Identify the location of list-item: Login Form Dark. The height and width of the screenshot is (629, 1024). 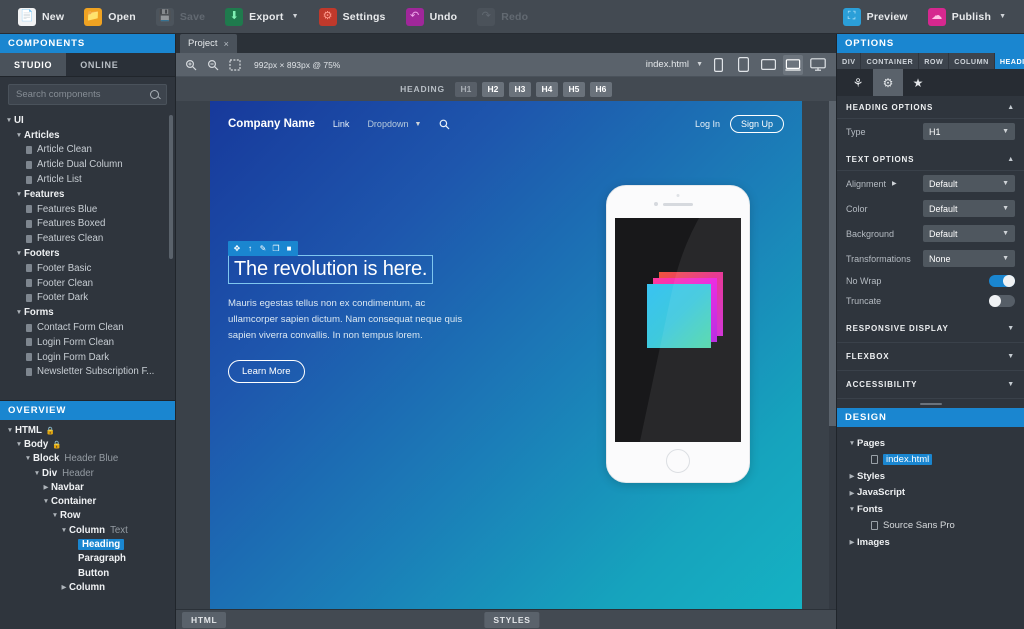
(87, 357).